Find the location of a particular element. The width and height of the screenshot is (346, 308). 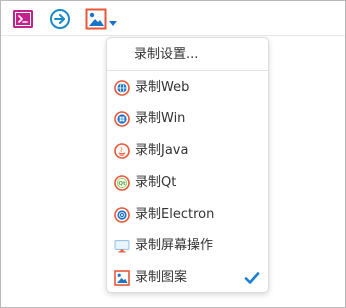

record-image-button is located at coordinates (96, 19).